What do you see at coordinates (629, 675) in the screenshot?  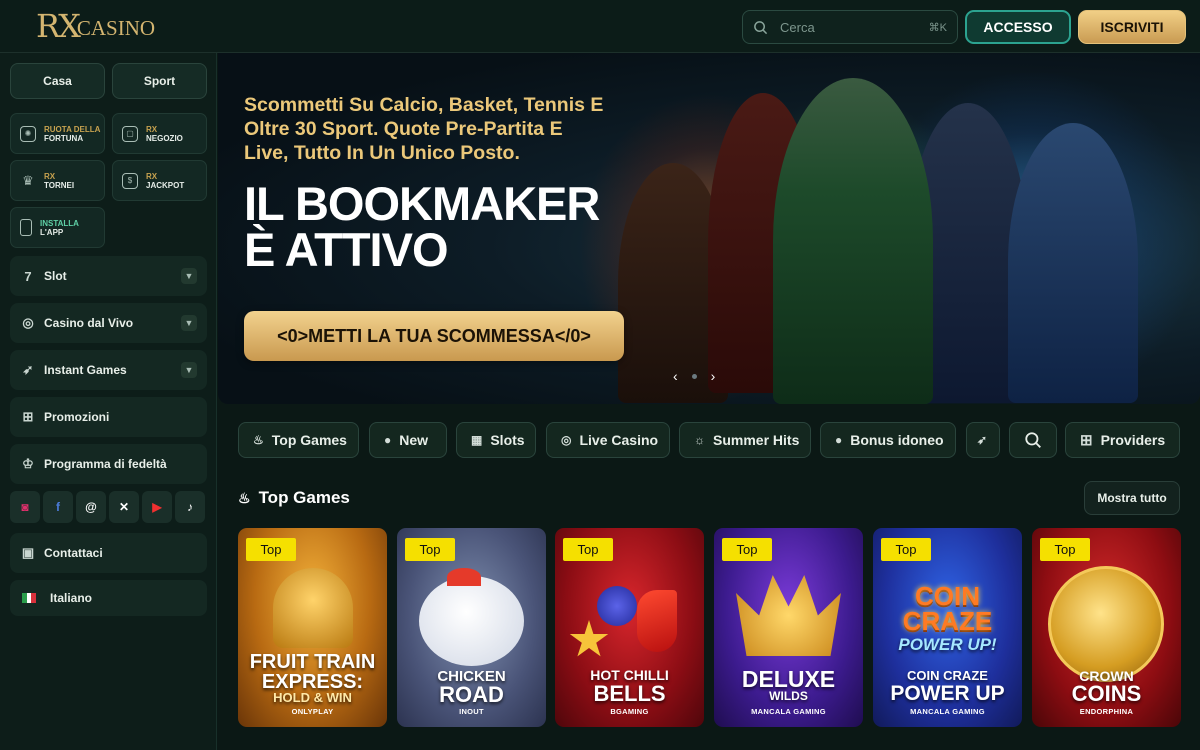 I see `game-title-line1: HOT CHILLI` at bounding box center [629, 675].